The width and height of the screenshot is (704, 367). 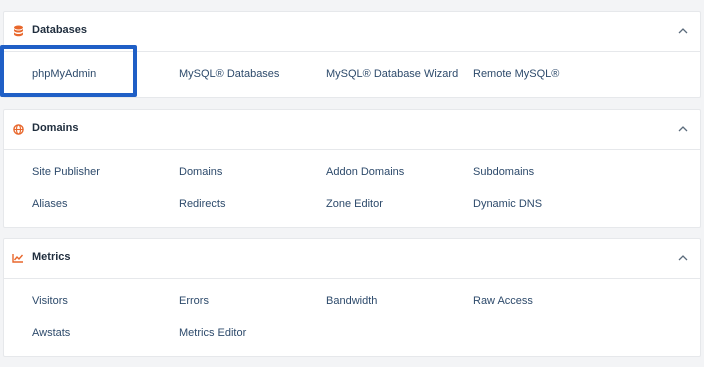 I want to click on domains-title: Domains, so click(x=55, y=128).